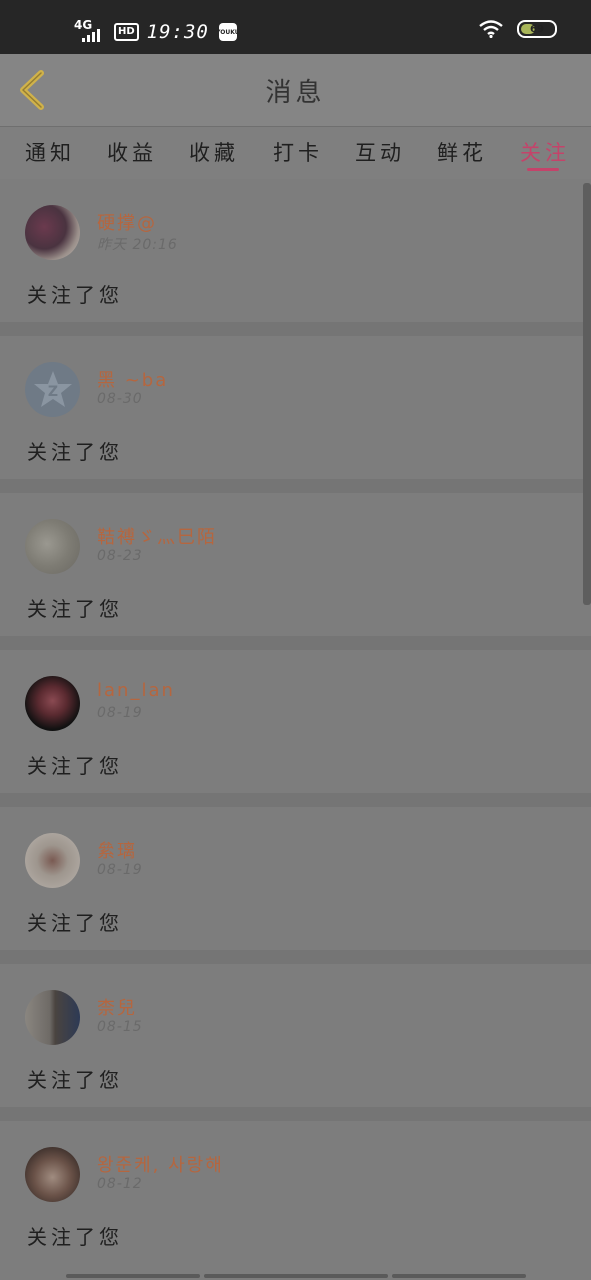  What do you see at coordinates (160, 1164) in the screenshot?
I see `username: 왕준케, 사랑해` at bounding box center [160, 1164].